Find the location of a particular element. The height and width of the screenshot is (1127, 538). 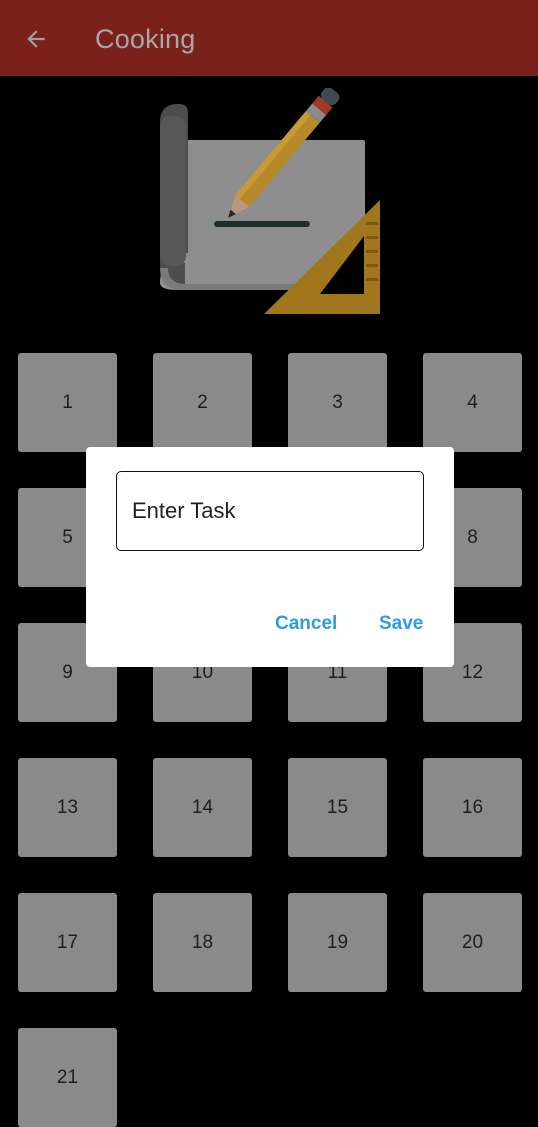

grid-tile-2: 2 is located at coordinates (202, 402).